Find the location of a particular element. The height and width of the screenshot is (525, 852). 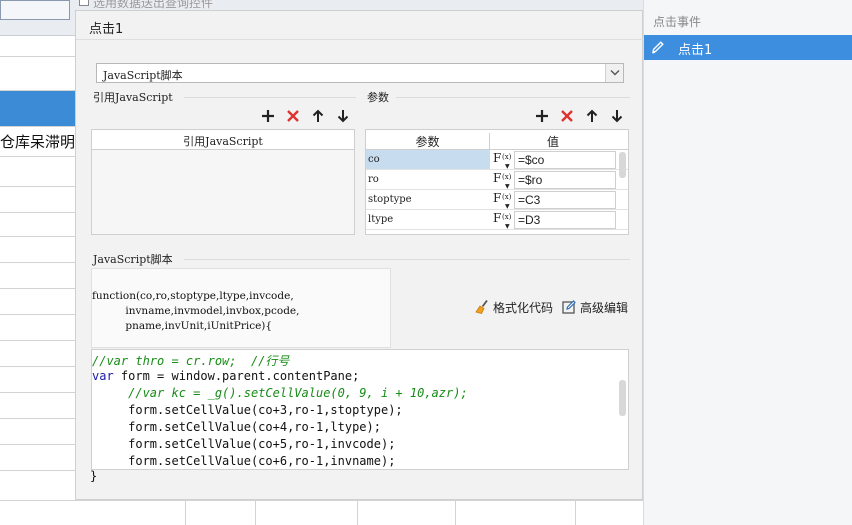

param-row: ltype F (x) ▼ =D3 is located at coordinates (497, 220).